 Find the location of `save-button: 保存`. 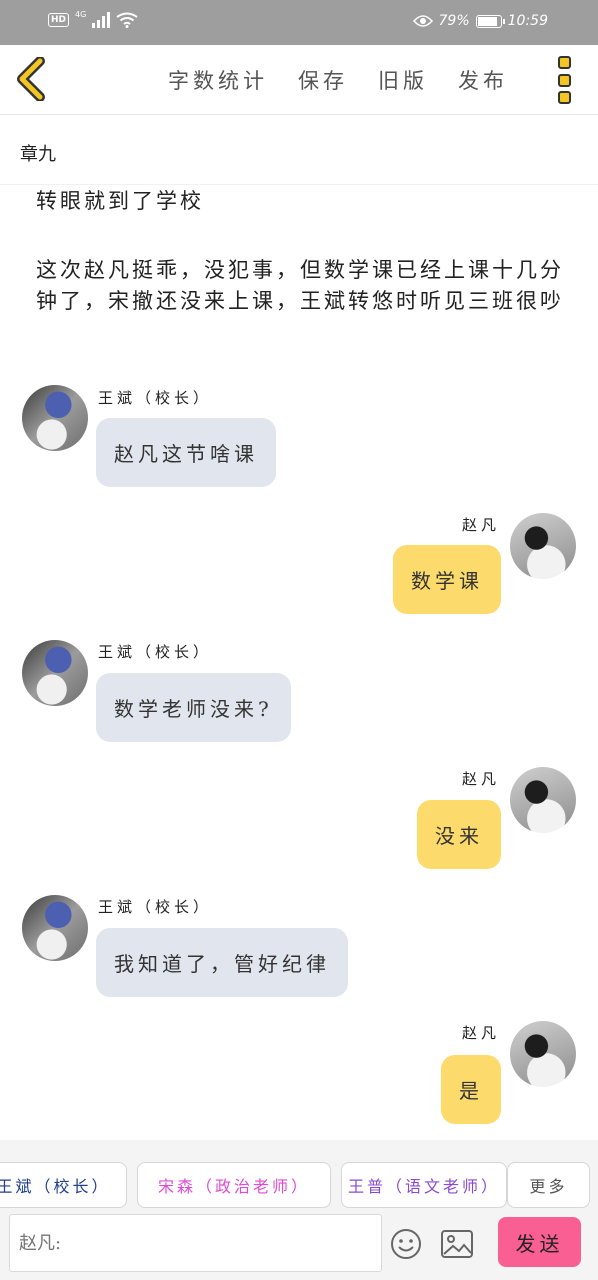

save-button: 保存 is located at coordinates (323, 80).